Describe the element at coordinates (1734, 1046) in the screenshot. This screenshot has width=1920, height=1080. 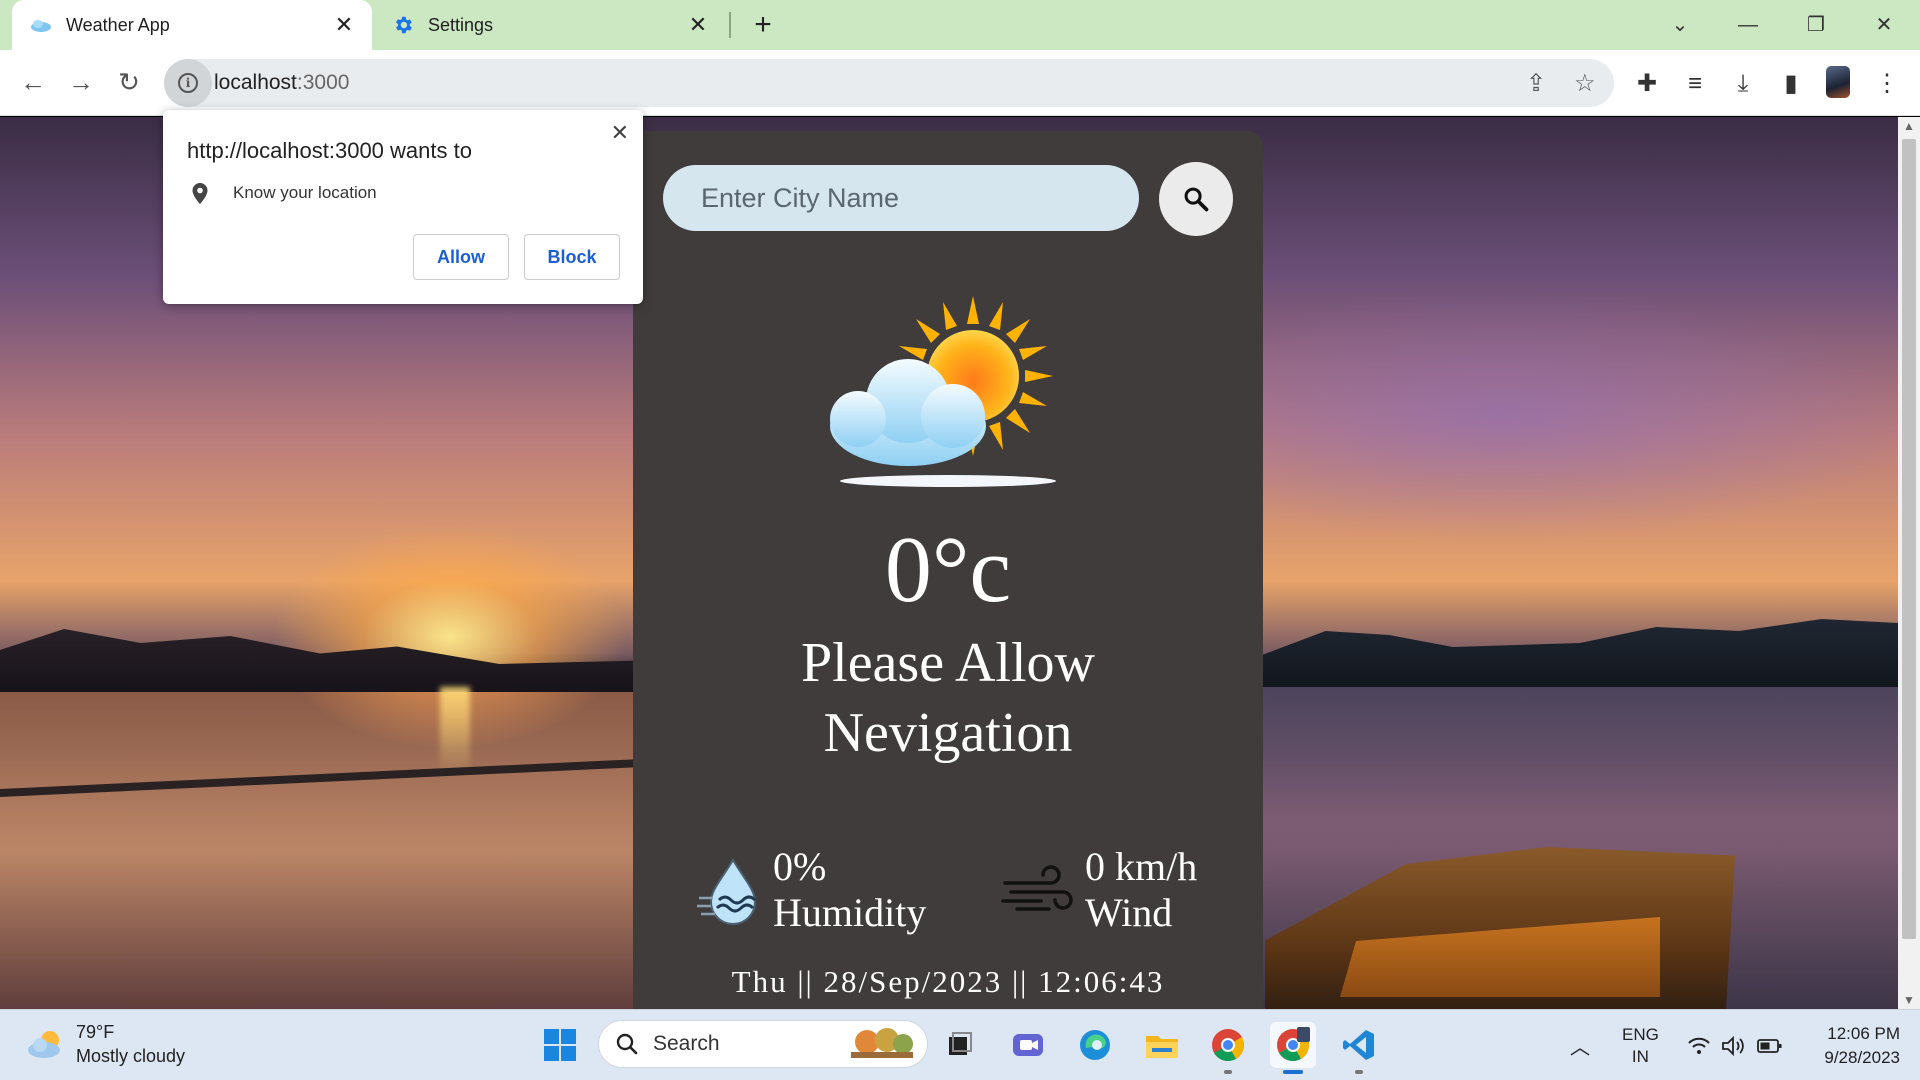
I see `volume-icon` at that location.